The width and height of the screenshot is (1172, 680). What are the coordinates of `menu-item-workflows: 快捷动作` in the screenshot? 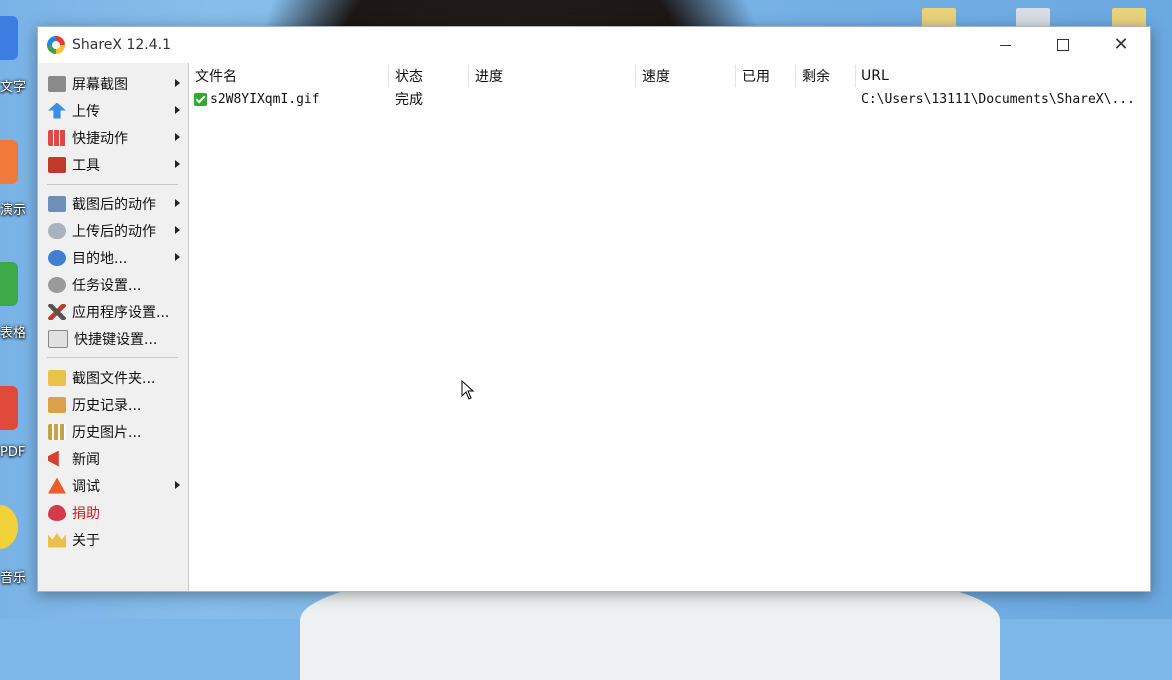 It's located at (113, 137).